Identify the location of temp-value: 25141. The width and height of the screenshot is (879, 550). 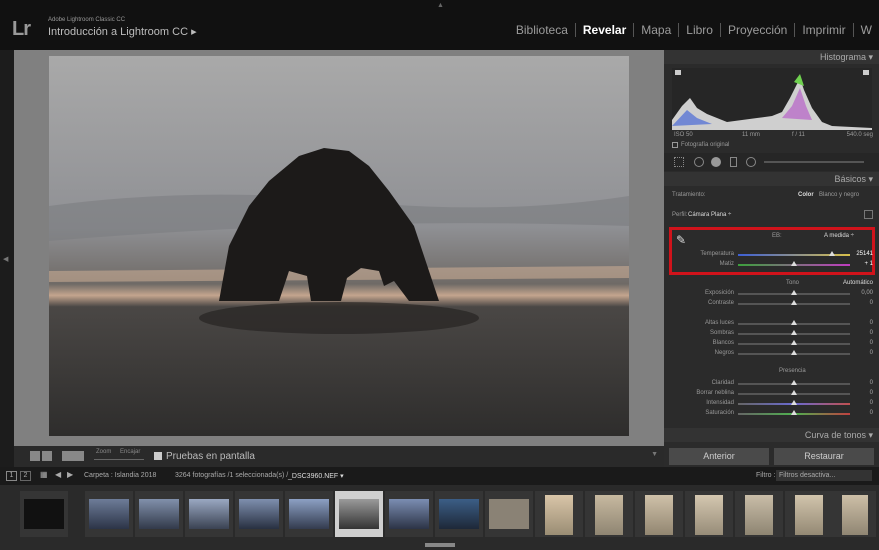
(864, 254).